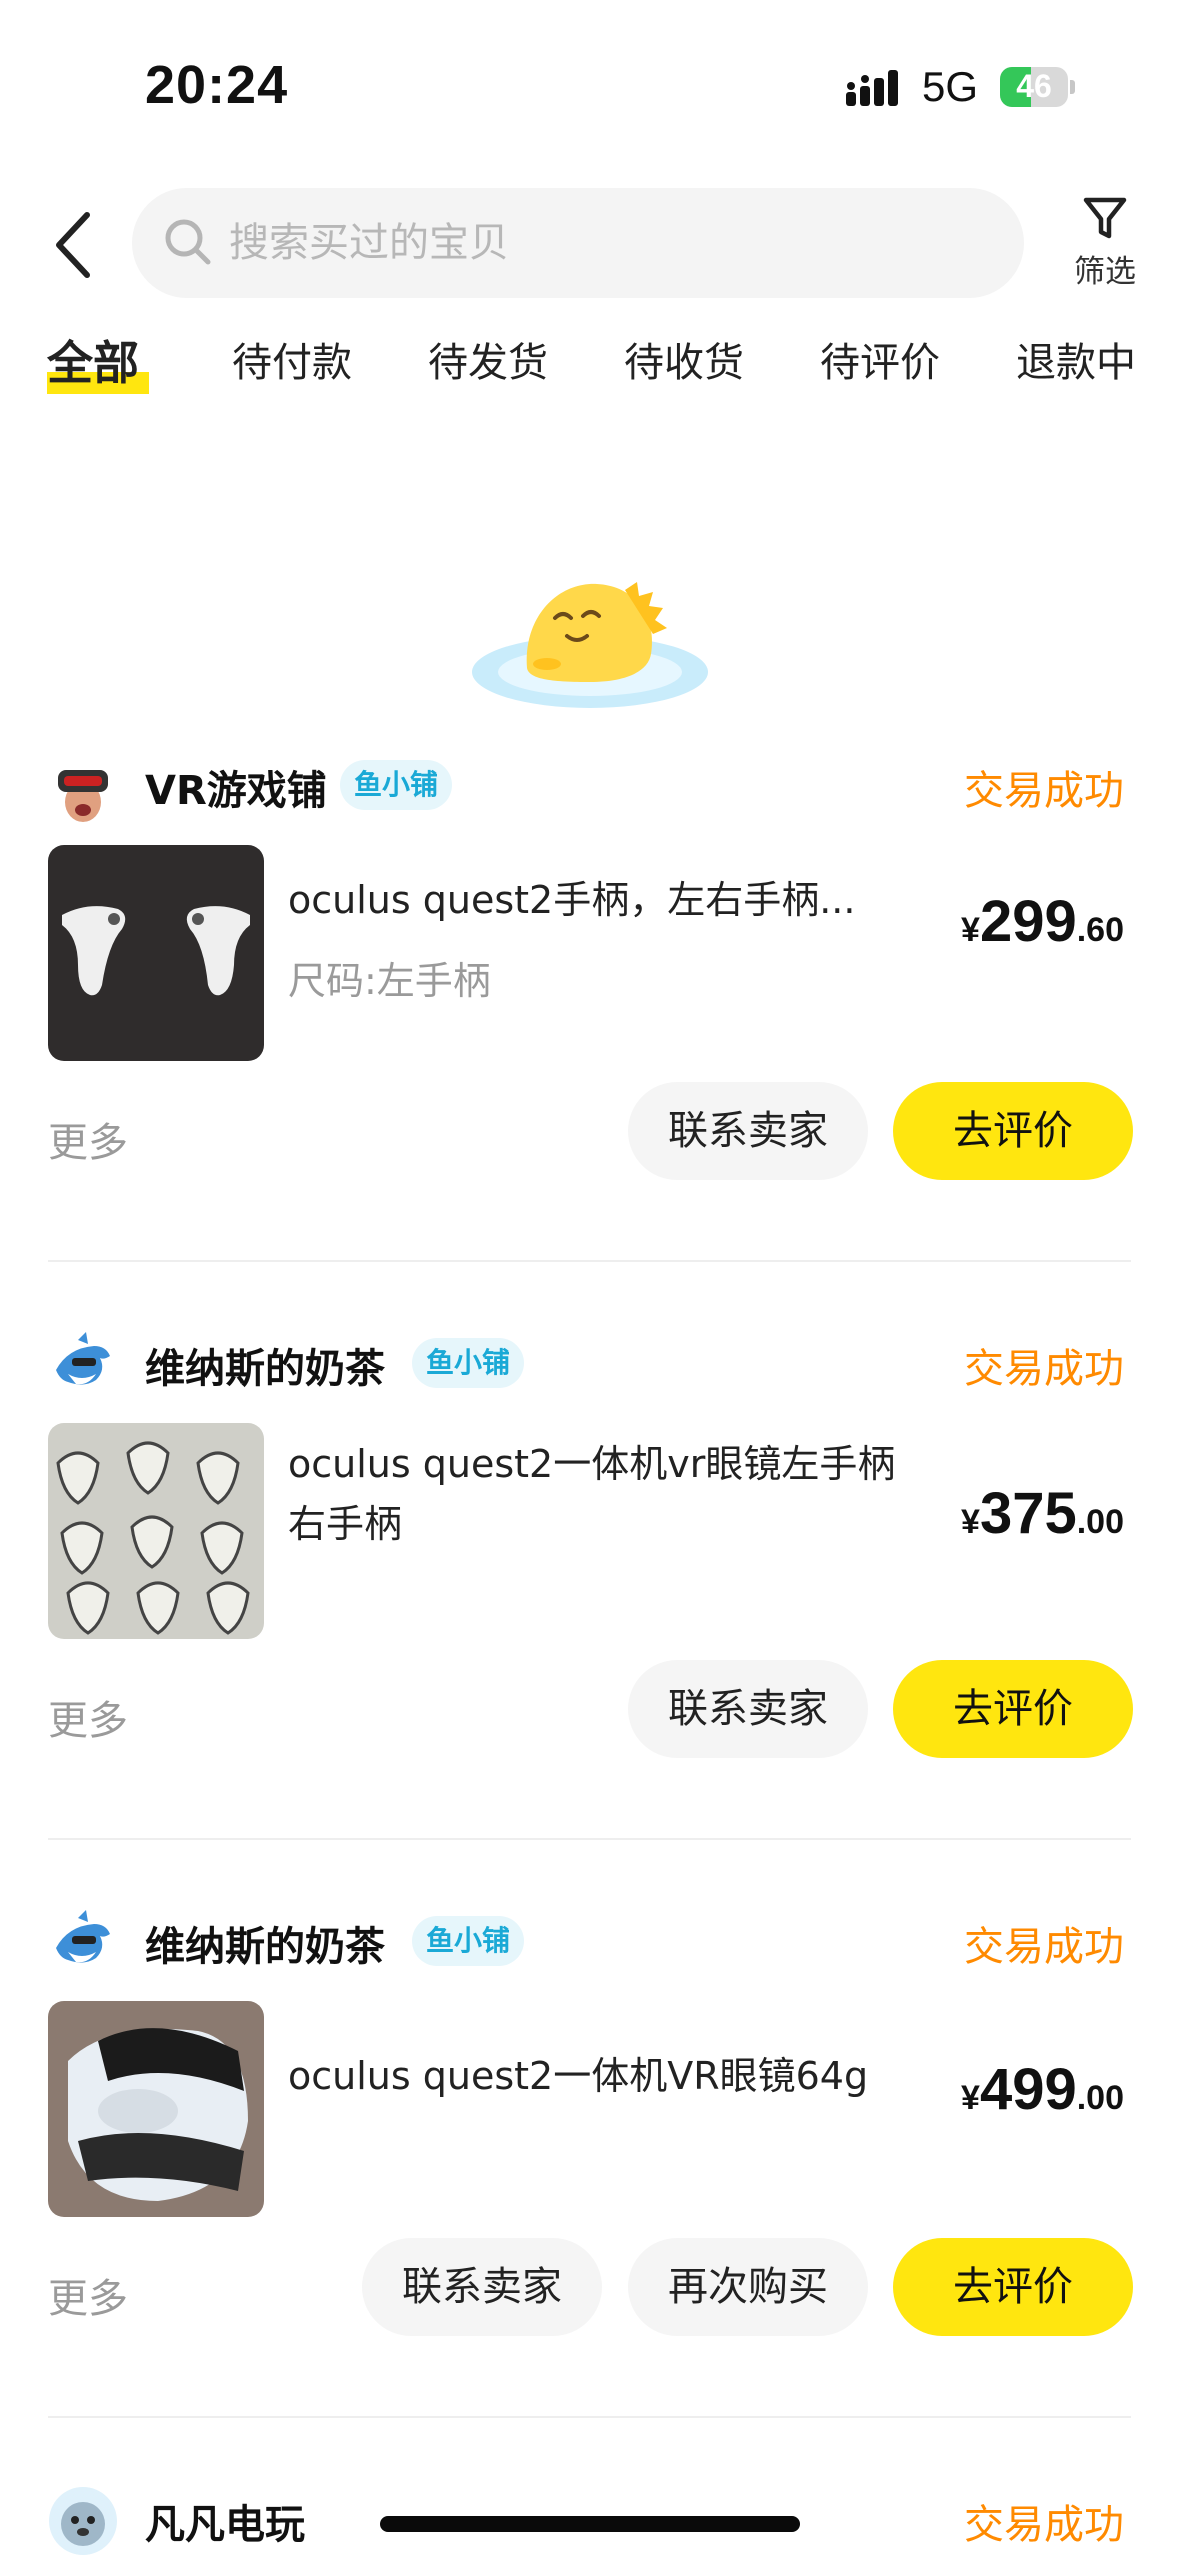 This screenshot has width=1179, height=2556. Describe the element at coordinates (1034, 86) in the screenshot. I see `battery-level: 46` at that location.